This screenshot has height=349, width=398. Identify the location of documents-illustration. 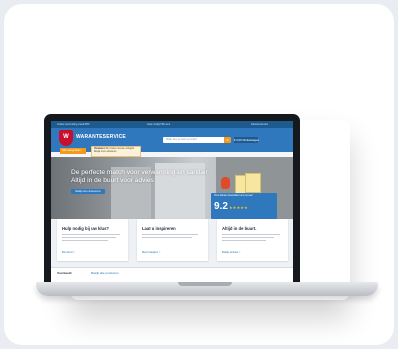
(243, 184).